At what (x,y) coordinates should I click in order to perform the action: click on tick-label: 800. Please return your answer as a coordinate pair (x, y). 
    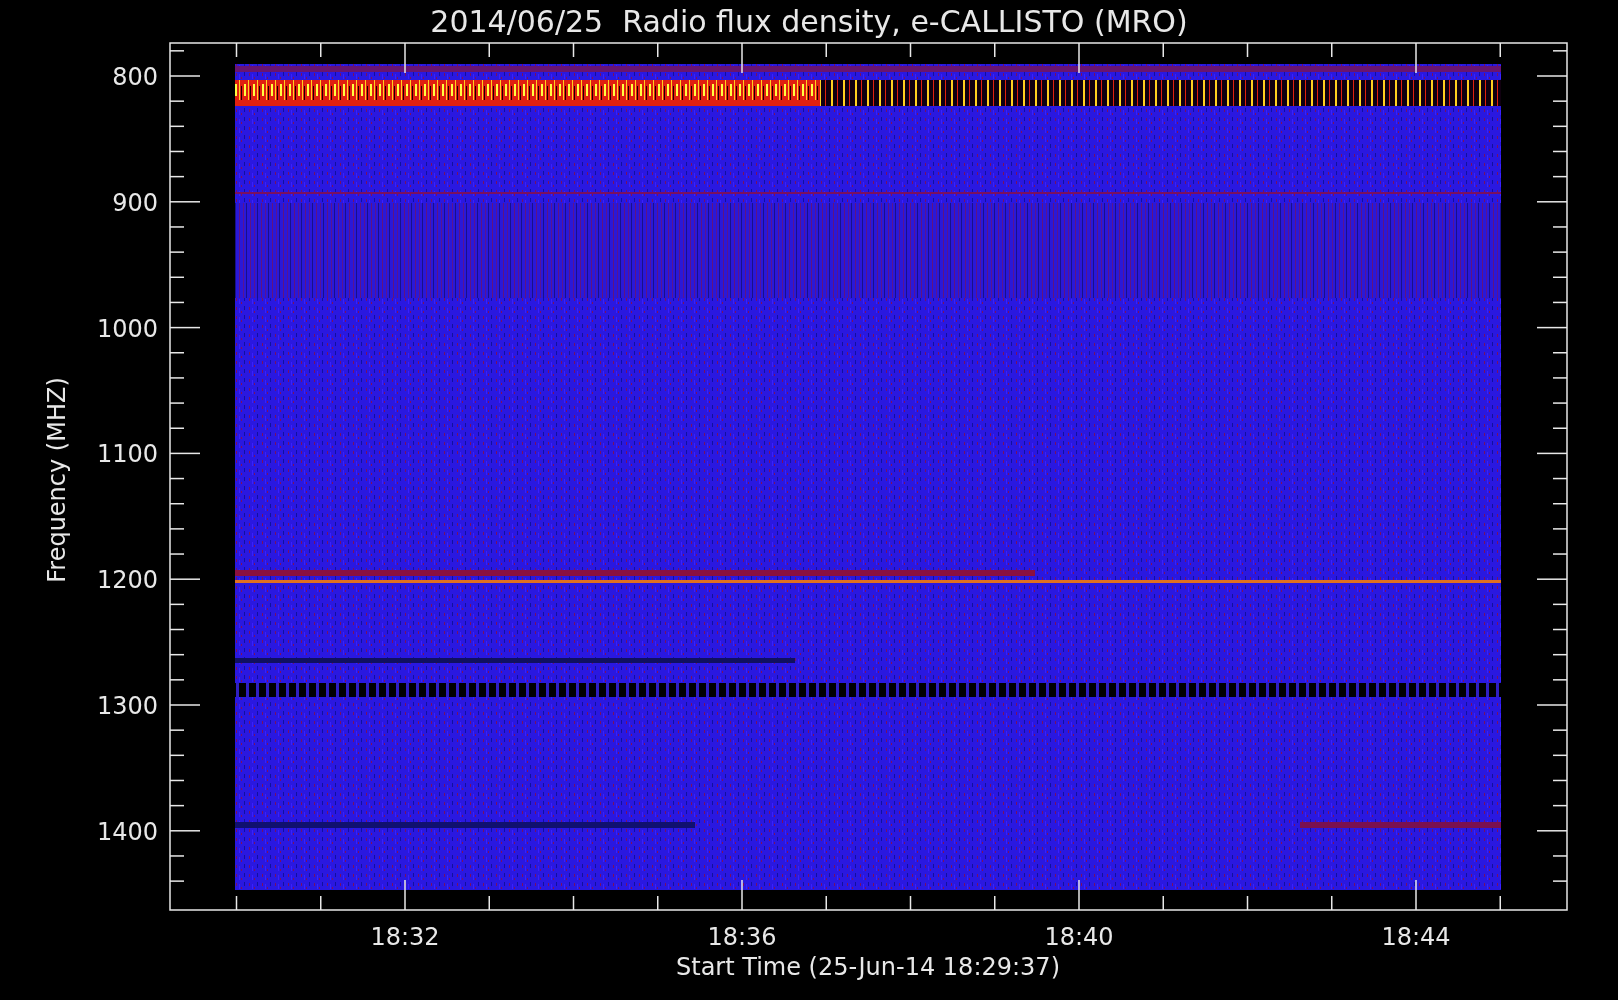
    Looking at the image, I should click on (135, 77).